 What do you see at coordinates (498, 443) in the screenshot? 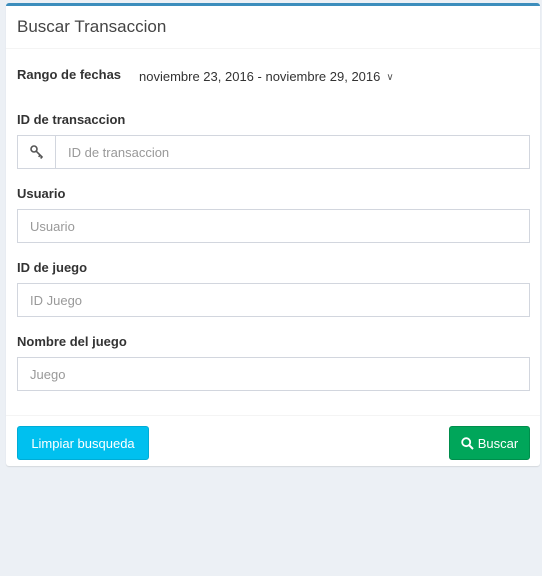
I see `search-button-label: Buscar` at bounding box center [498, 443].